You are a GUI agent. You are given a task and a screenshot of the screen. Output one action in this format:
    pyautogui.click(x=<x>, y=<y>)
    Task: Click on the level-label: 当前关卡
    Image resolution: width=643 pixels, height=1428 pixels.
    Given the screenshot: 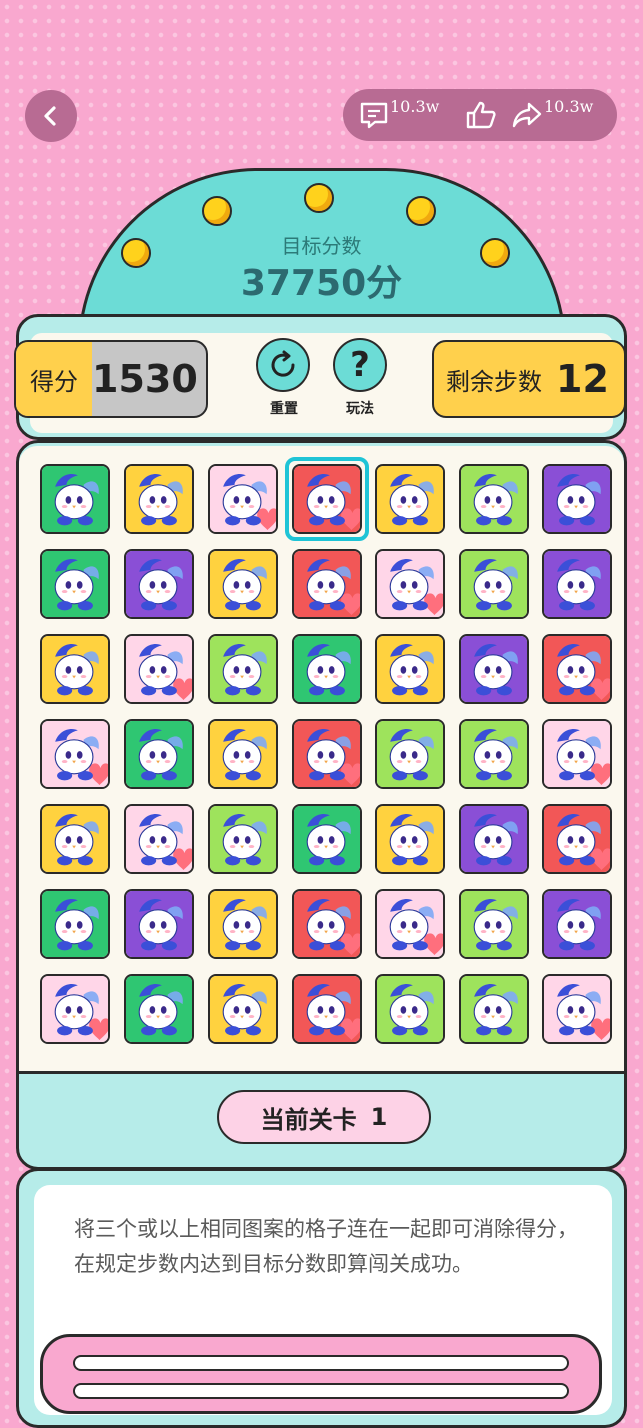 What is the action you would take?
    pyautogui.click(x=308, y=1119)
    